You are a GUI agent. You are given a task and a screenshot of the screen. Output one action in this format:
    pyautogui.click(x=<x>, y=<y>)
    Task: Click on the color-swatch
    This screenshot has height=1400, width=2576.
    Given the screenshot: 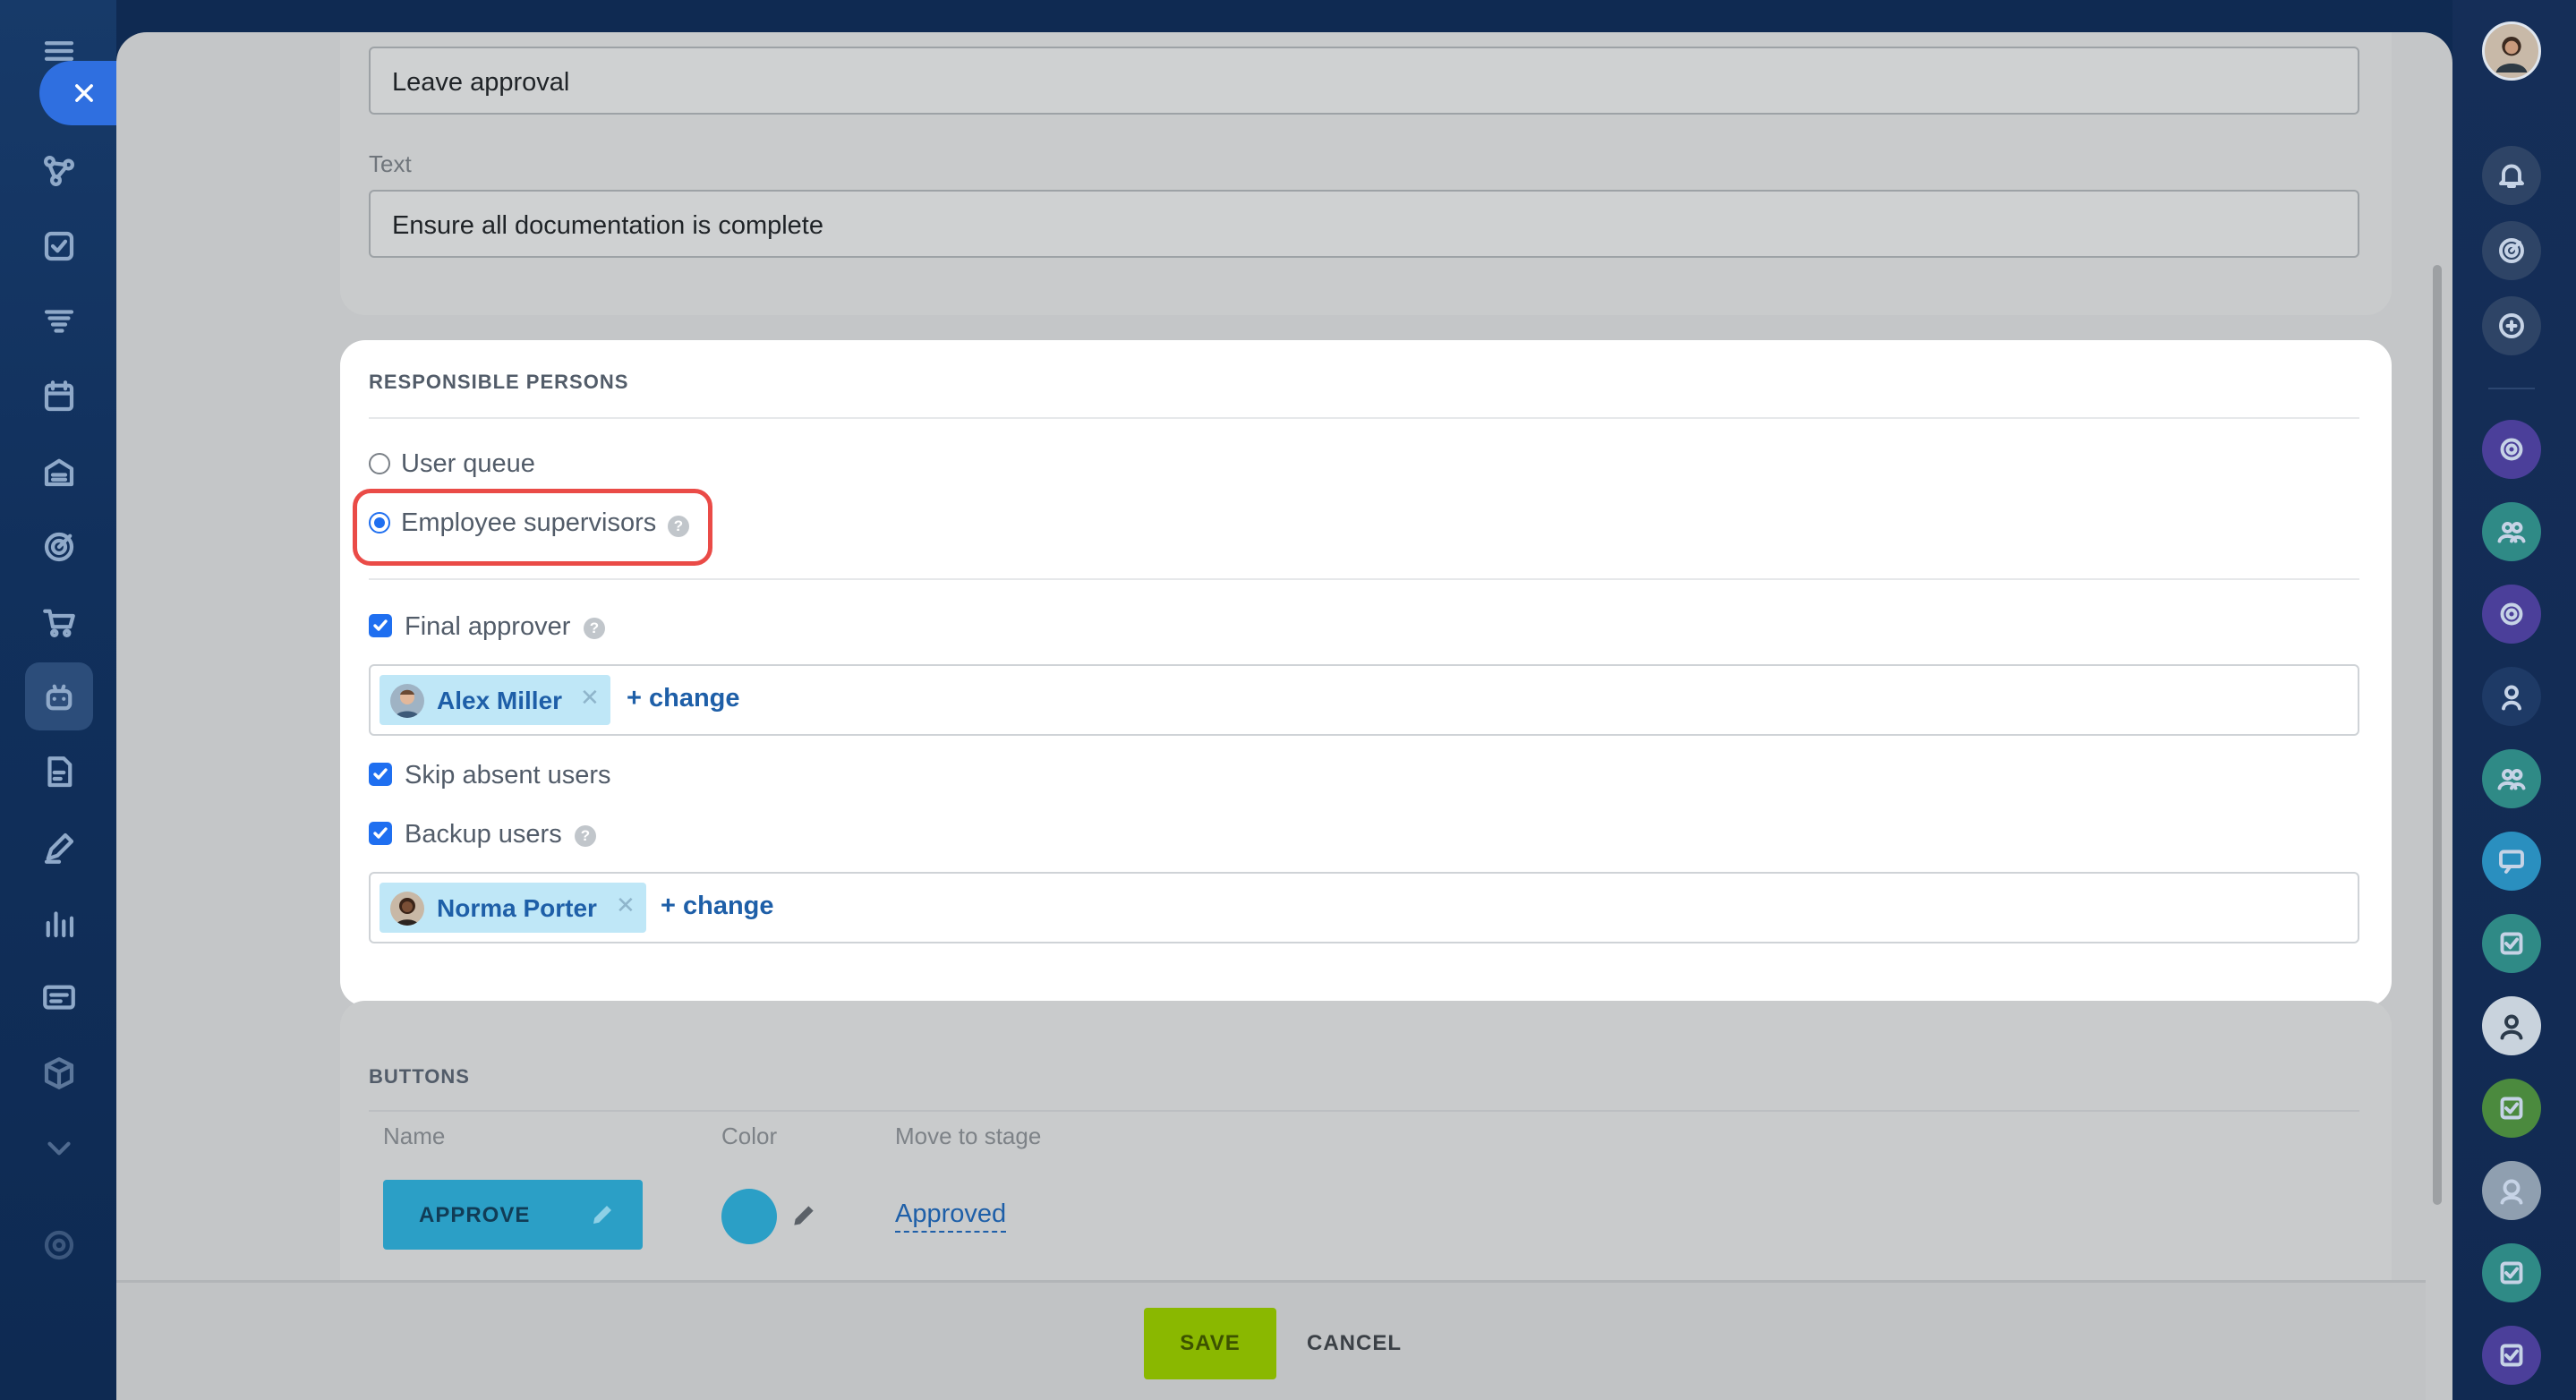 What is the action you would take?
    pyautogui.click(x=749, y=1216)
    